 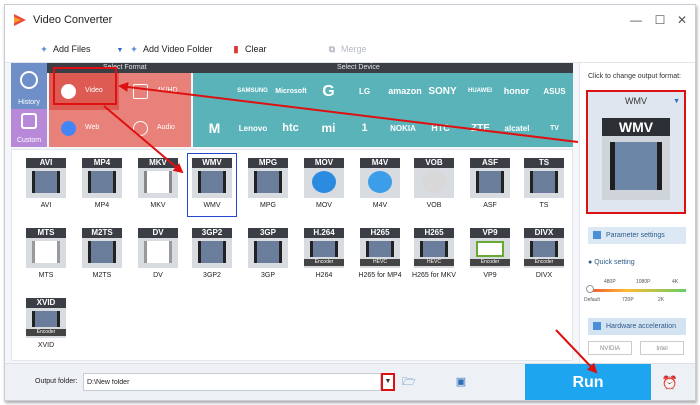 I want to click on format-tile-vp9: VP9 Encoder VP9, so click(x=490, y=255).